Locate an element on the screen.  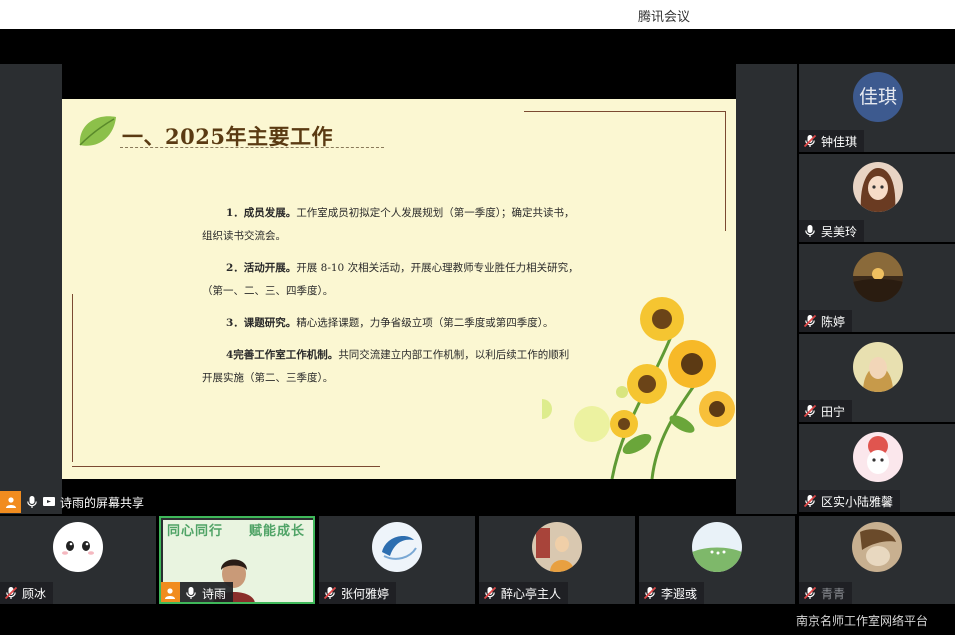
participant-tile: 张何雅婷 is located at coordinates (397, 560).